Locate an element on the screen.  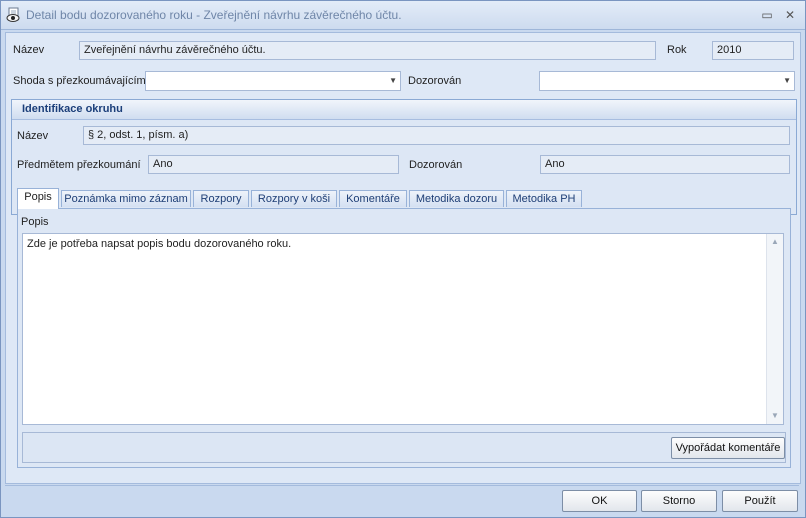
pouzit-button: Použít is located at coordinates (760, 501).